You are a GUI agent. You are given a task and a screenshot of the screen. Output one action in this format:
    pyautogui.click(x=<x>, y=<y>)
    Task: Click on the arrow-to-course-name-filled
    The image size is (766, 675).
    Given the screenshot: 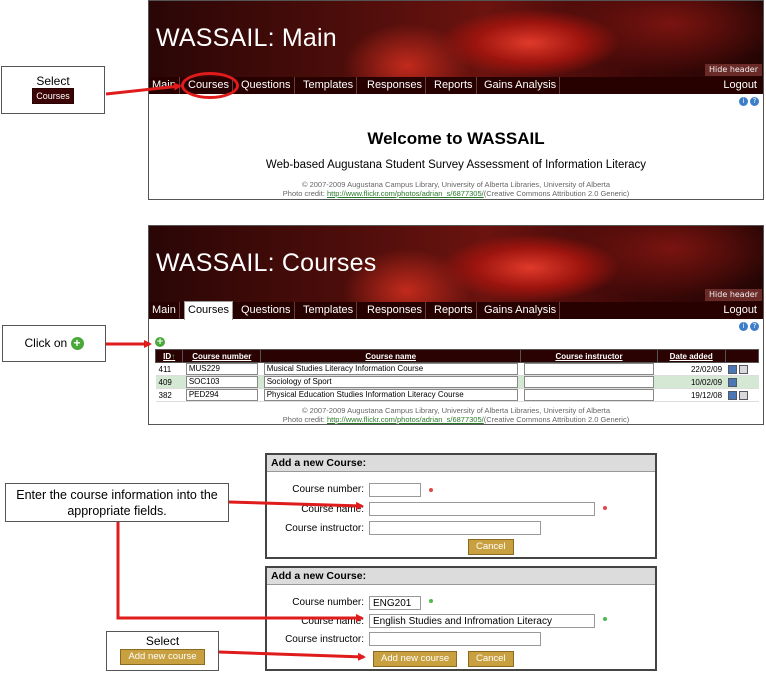 What is the action you would take?
    pyautogui.click(x=240, y=572)
    